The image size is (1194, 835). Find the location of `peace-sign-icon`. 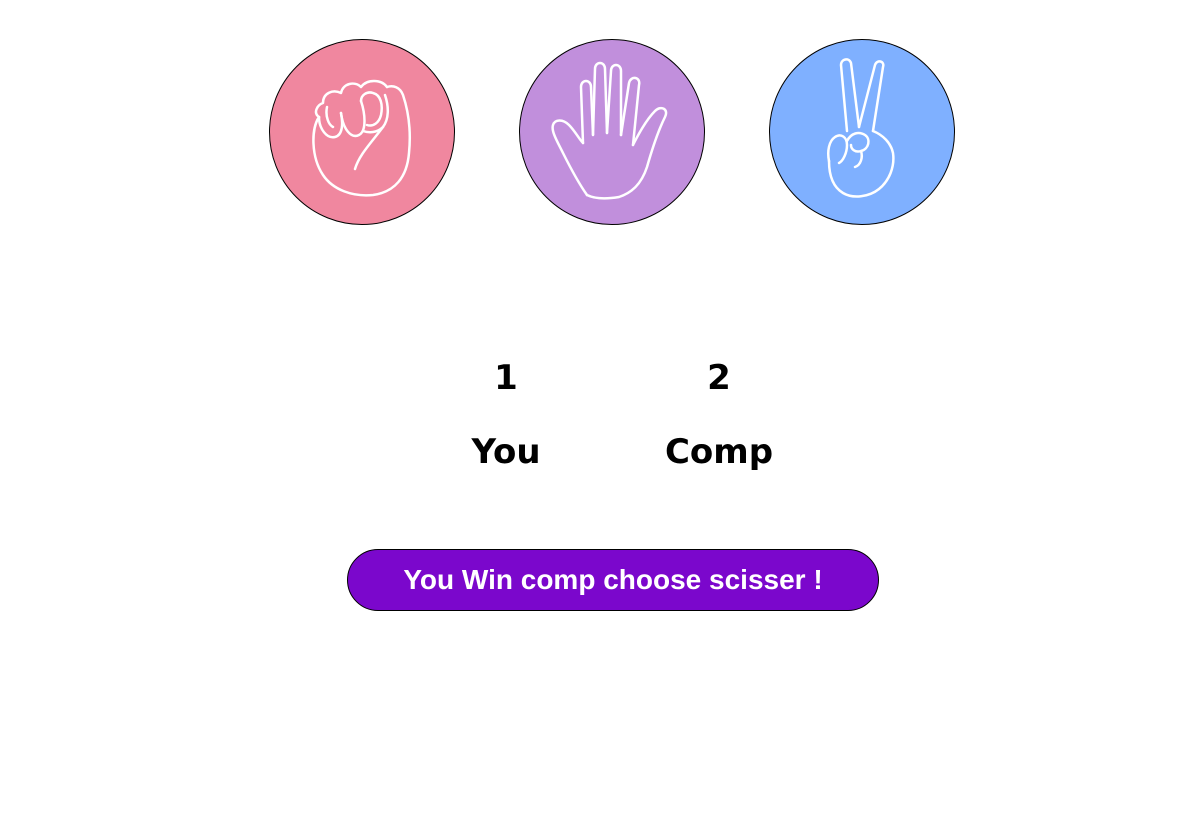

peace-sign-icon is located at coordinates (861, 128).